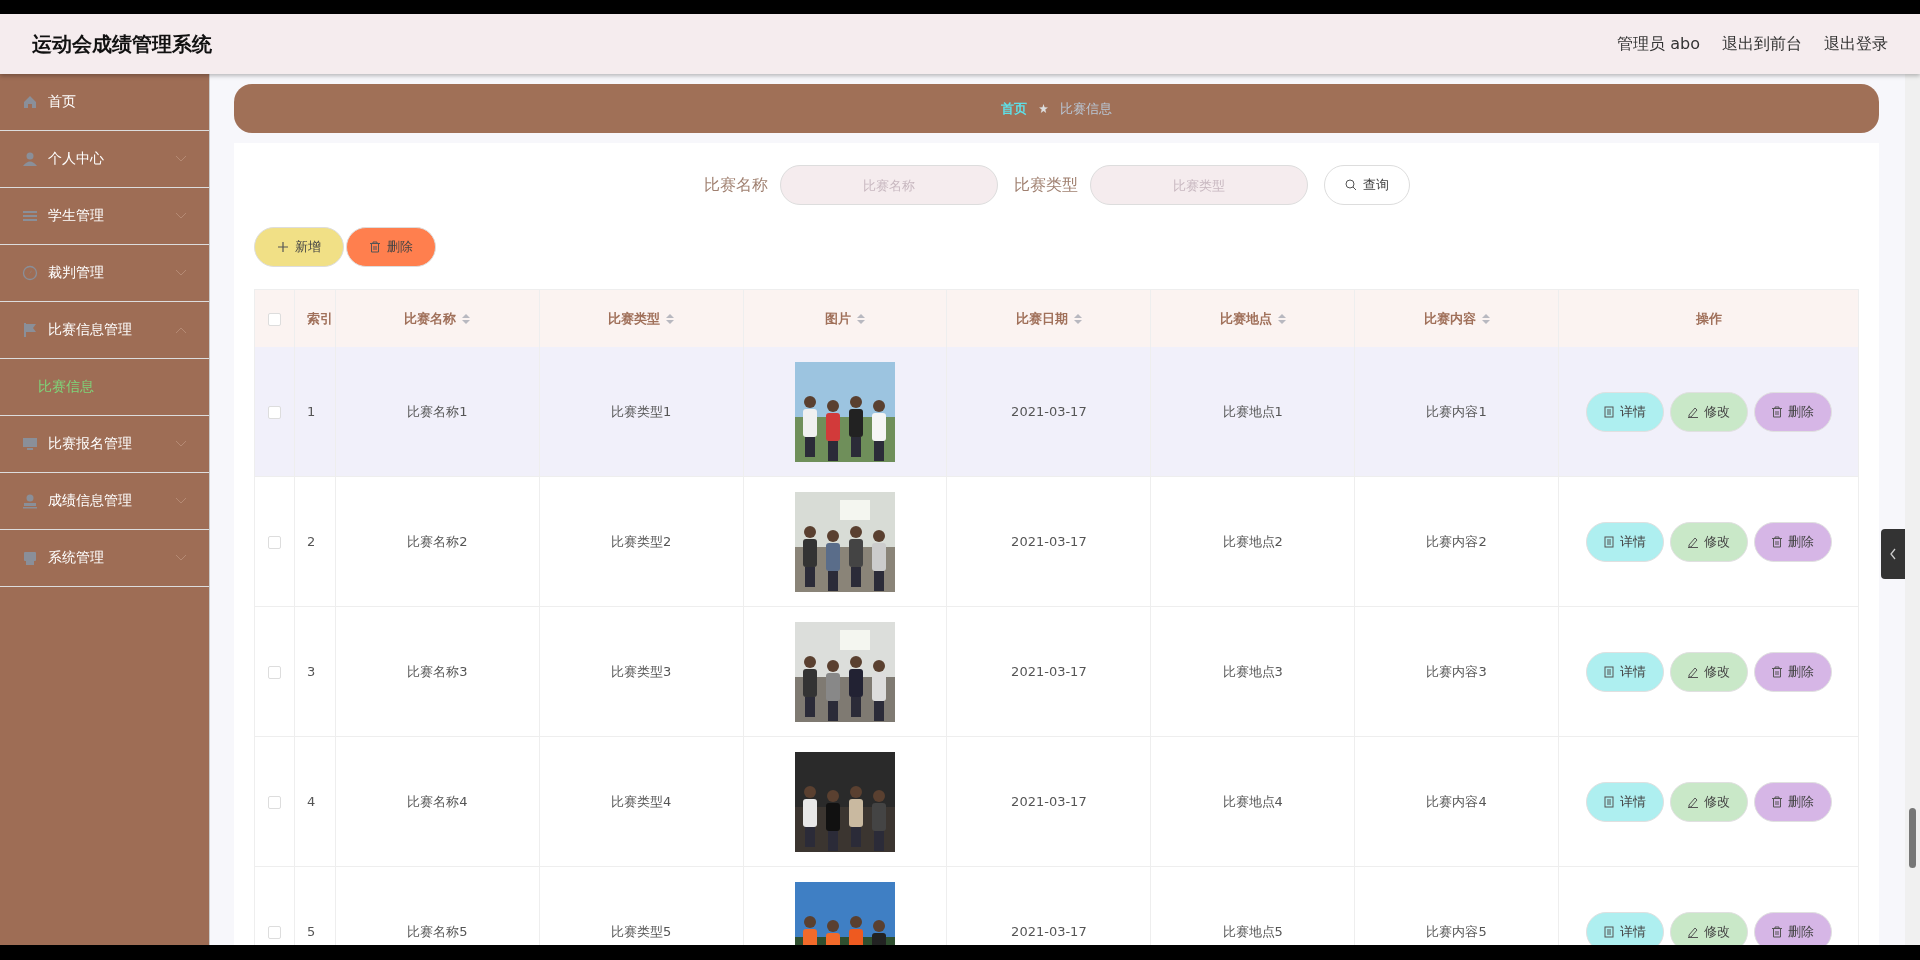  I want to click on field-label: 比赛名称, so click(735, 185).